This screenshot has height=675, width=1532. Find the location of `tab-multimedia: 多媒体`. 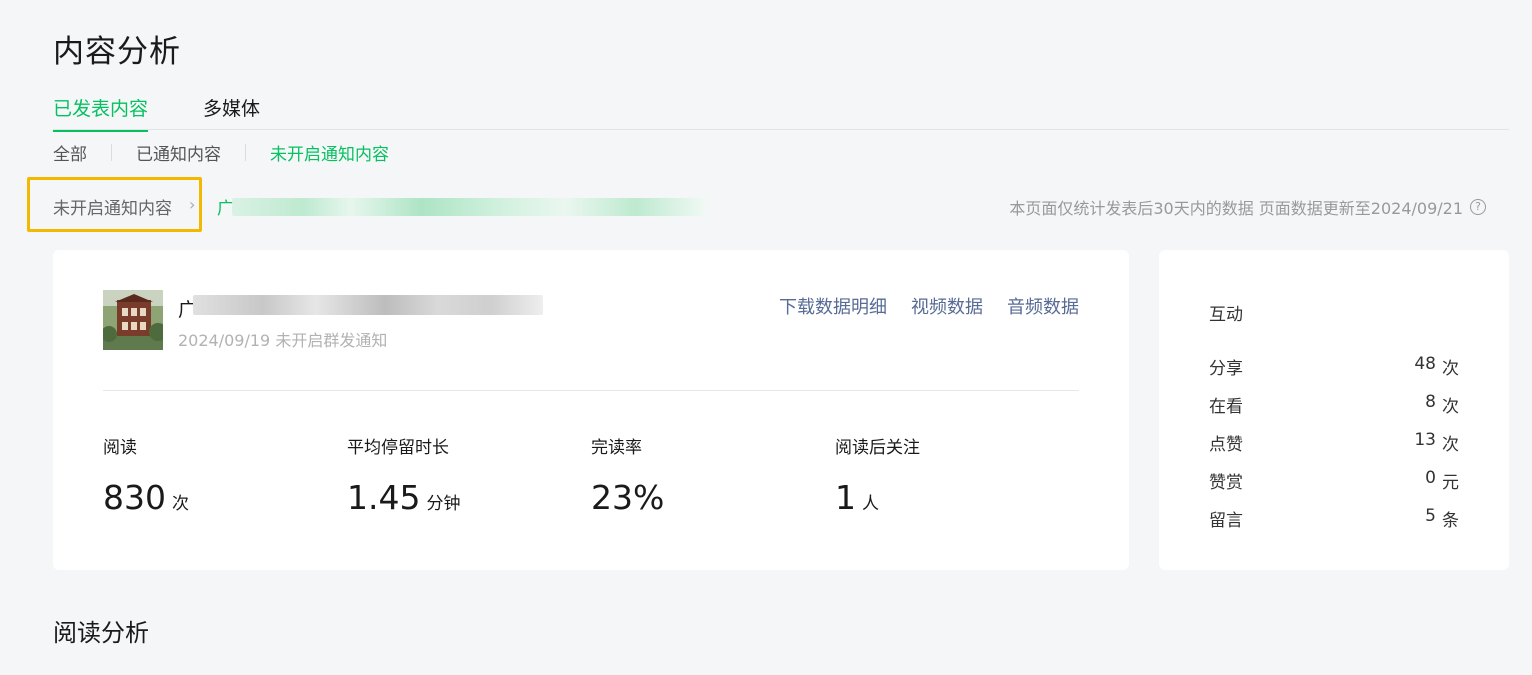

tab-multimedia: 多媒体 is located at coordinates (231, 112).